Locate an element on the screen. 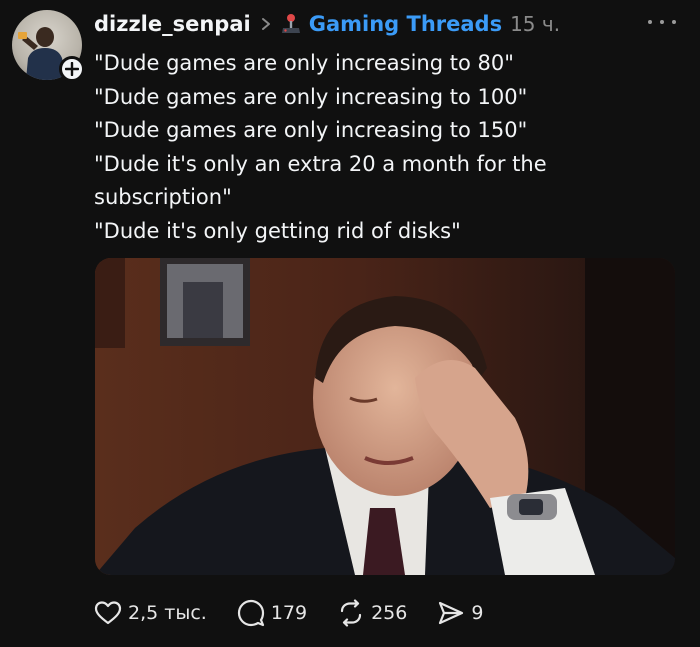  community-link: Gaming Threads is located at coordinates (391, 24).